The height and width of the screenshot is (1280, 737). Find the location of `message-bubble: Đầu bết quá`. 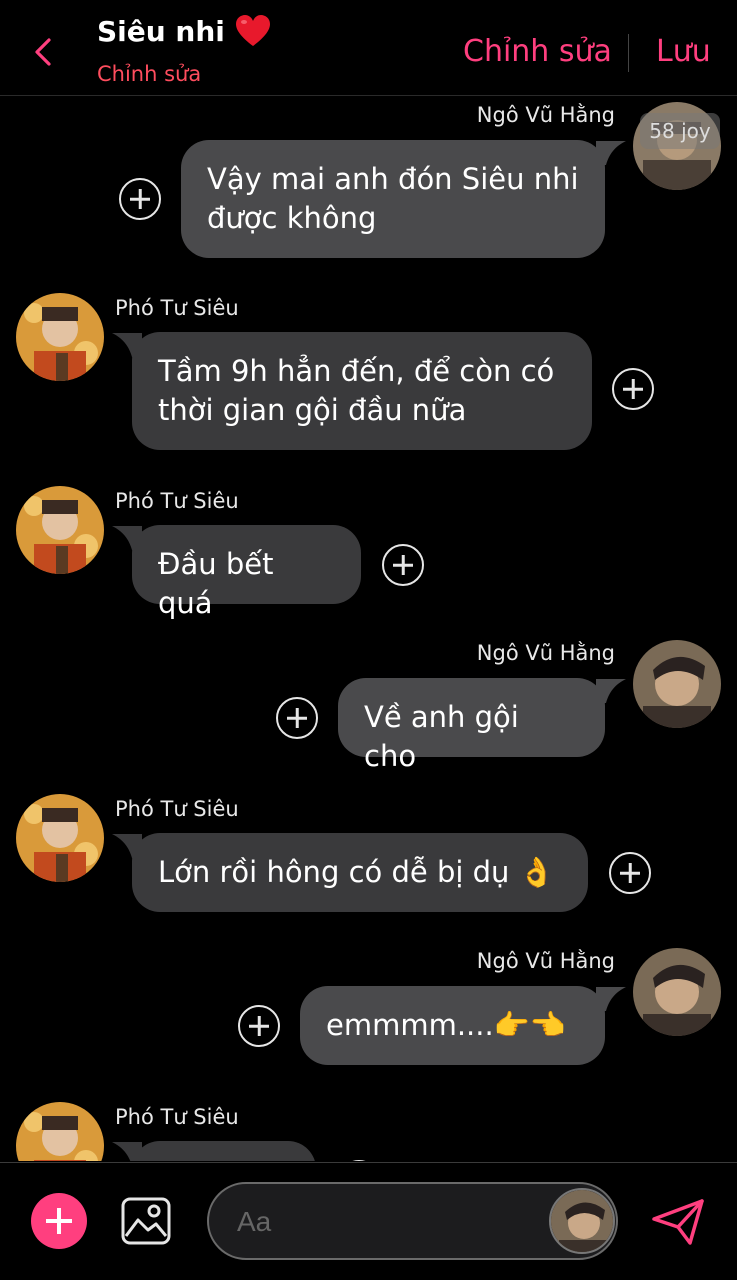

message-bubble: Đầu bết quá is located at coordinates (246, 572).